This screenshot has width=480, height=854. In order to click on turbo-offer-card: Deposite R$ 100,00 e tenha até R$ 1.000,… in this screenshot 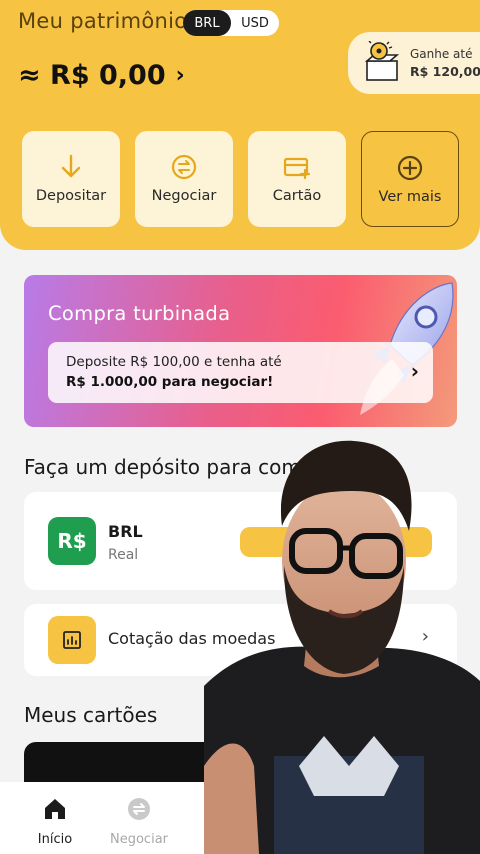, I will do `click(240, 372)`.